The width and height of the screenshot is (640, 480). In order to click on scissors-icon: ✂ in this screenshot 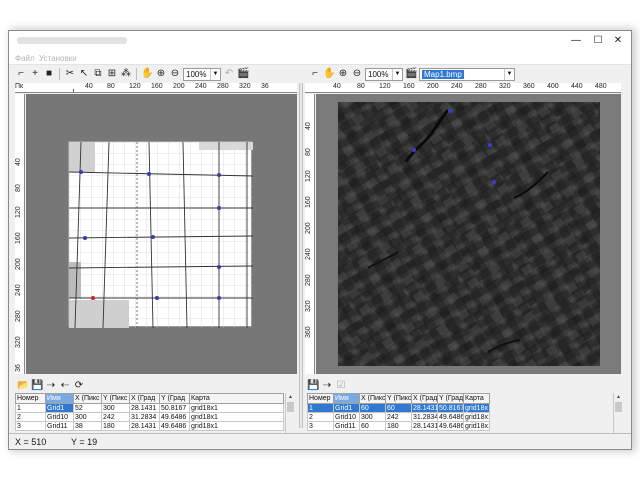, I will do `click(70, 74)`.